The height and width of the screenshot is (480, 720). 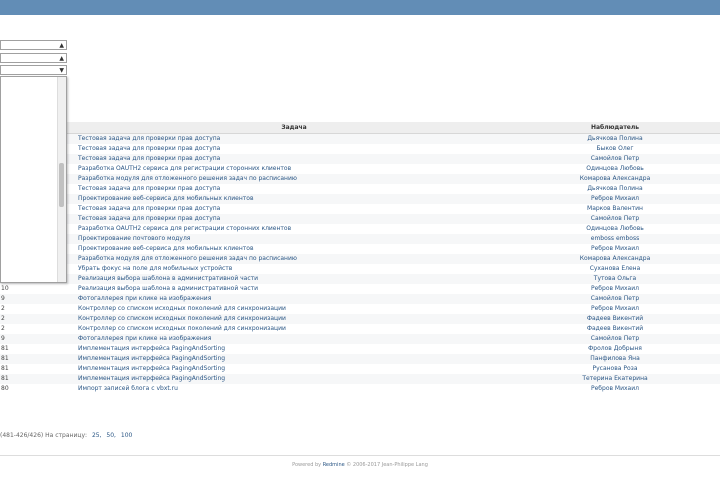 What do you see at coordinates (615, 128) in the screenshot?
I see `column-header-watcher: Наблюдатель` at bounding box center [615, 128].